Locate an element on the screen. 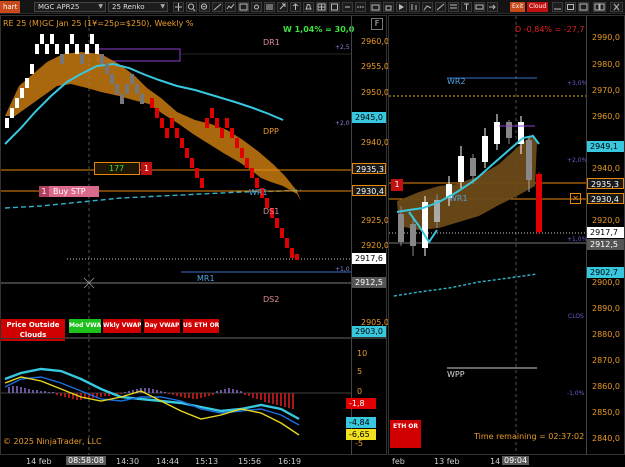  buy-stop-count: 1 is located at coordinates (44, 191).